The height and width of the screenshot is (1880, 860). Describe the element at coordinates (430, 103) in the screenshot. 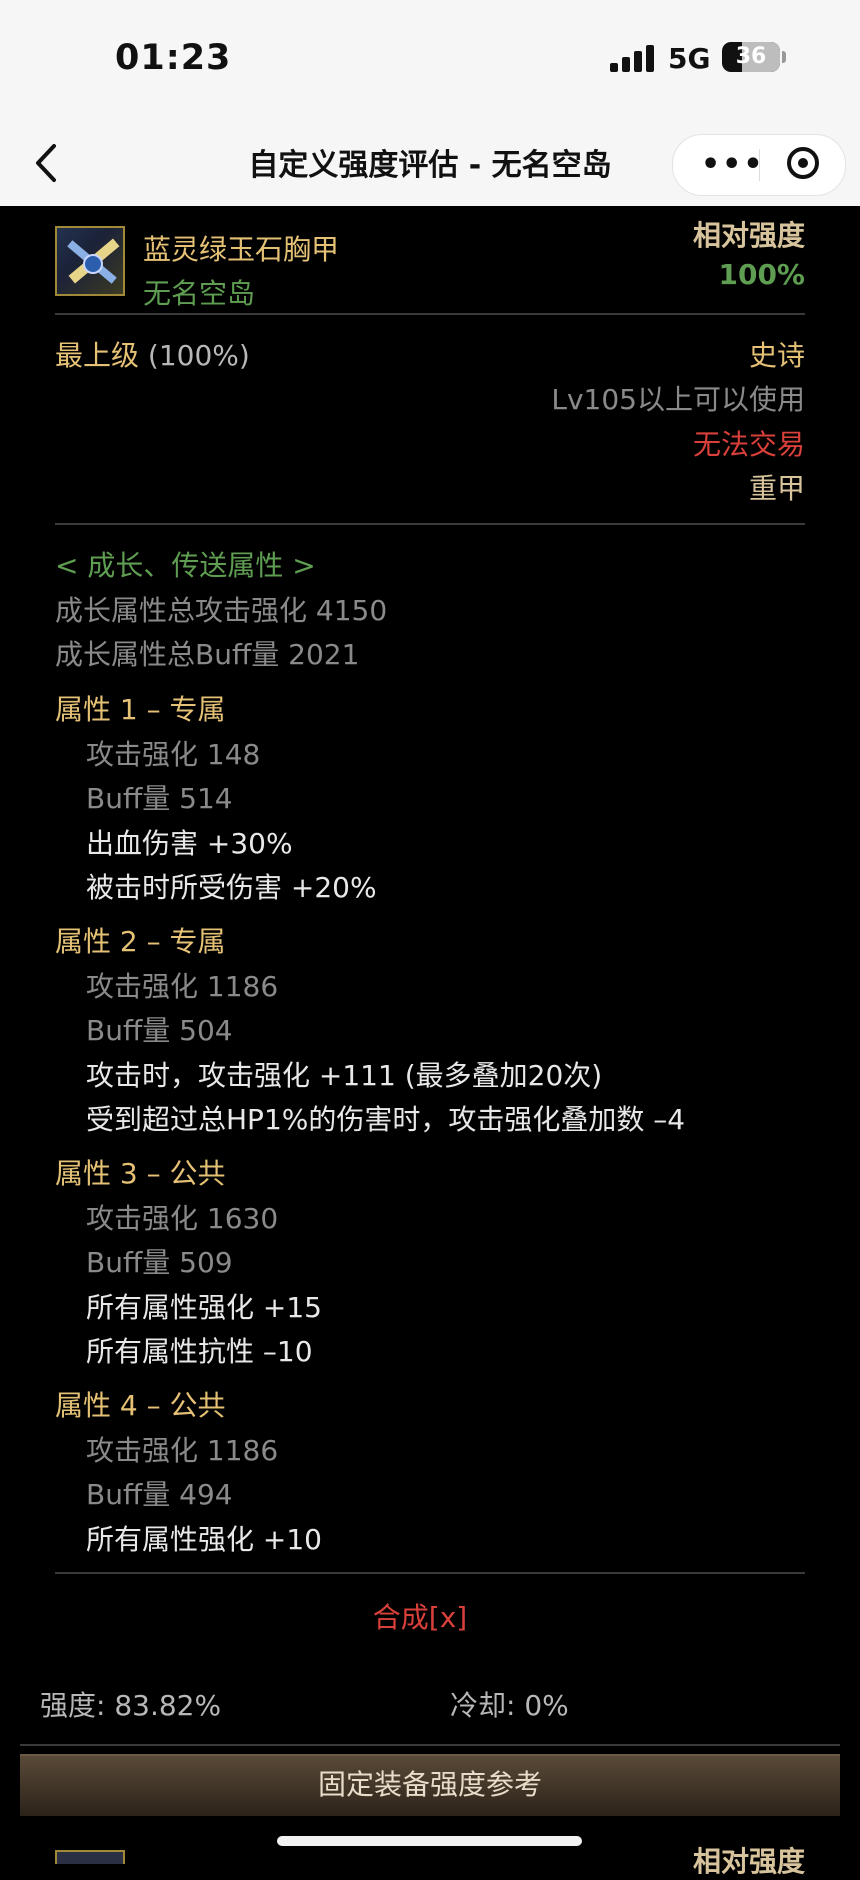

I see `status-and-nav-bar: 01:23 5G 36 自定义强度评估 - 无名空岛 •••` at that location.